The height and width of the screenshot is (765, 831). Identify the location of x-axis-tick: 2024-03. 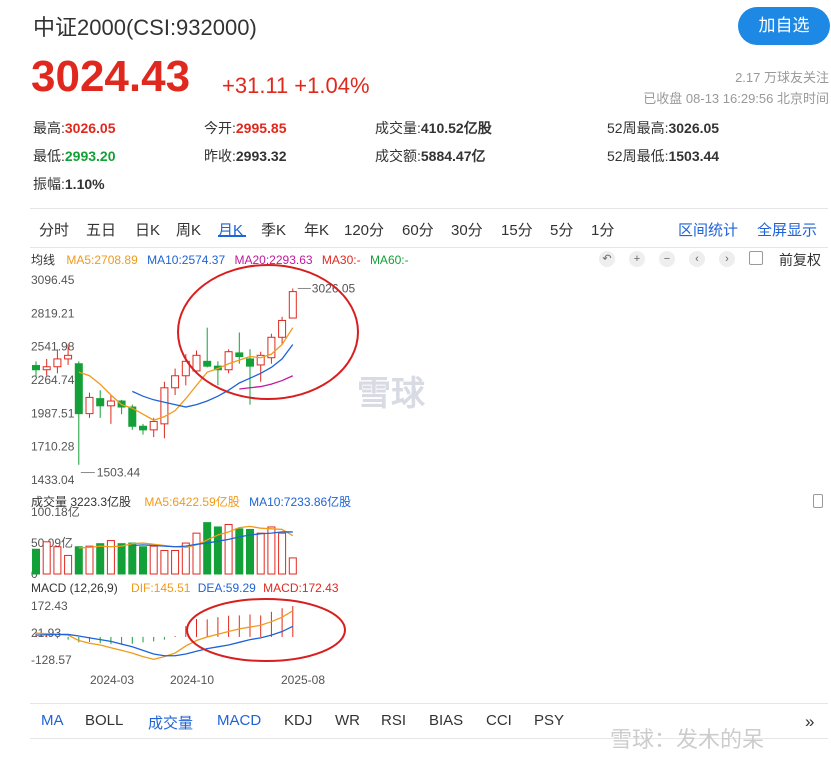
(112, 680).